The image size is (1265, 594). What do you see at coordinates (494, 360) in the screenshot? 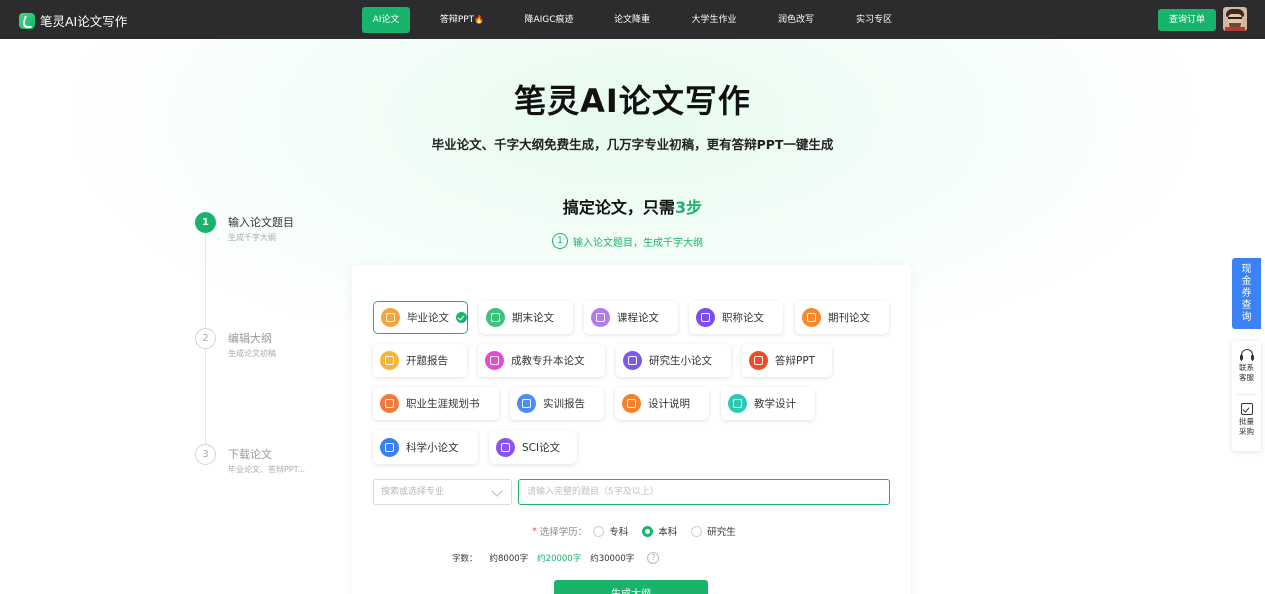
I see `adult-edu-icon` at bounding box center [494, 360].